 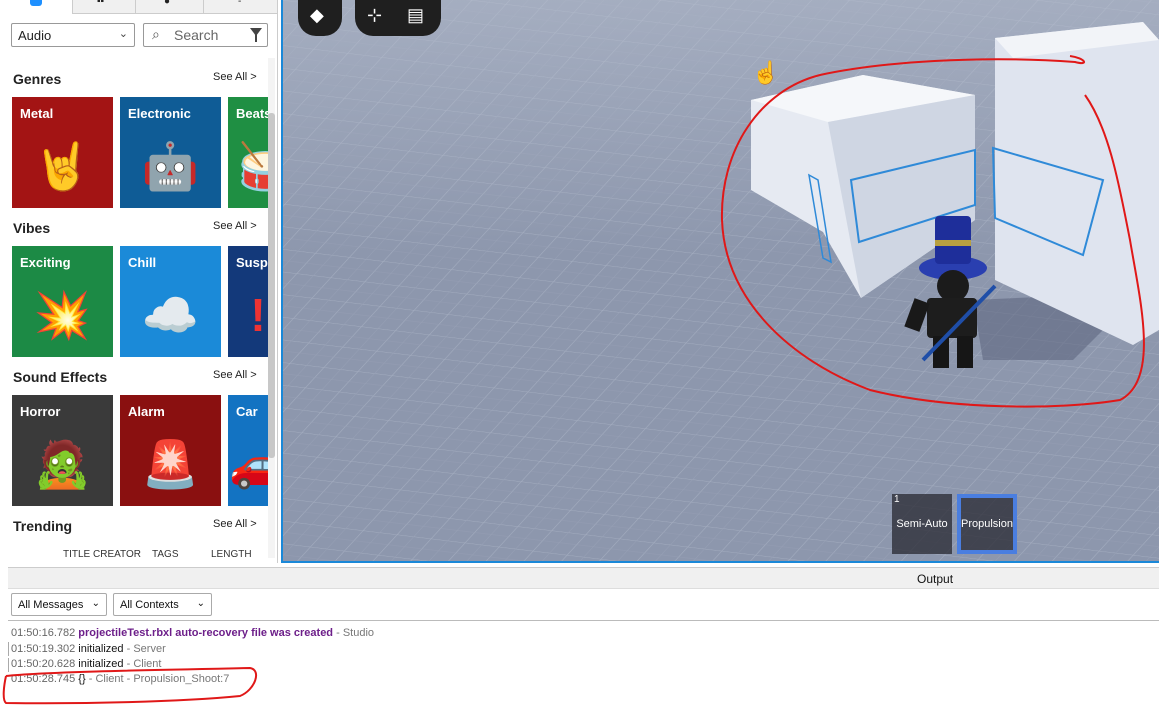 What do you see at coordinates (897, 499) in the screenshot?
I see `hotbar-slot-number: 1` at bounding box center [897, 499].